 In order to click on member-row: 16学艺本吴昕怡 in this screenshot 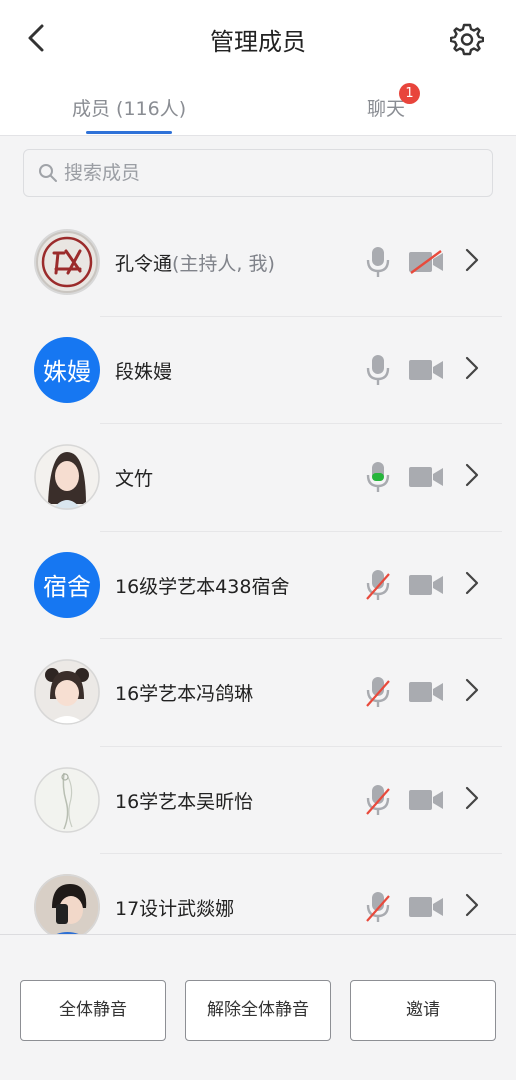, I will do `click(258, 800)`.